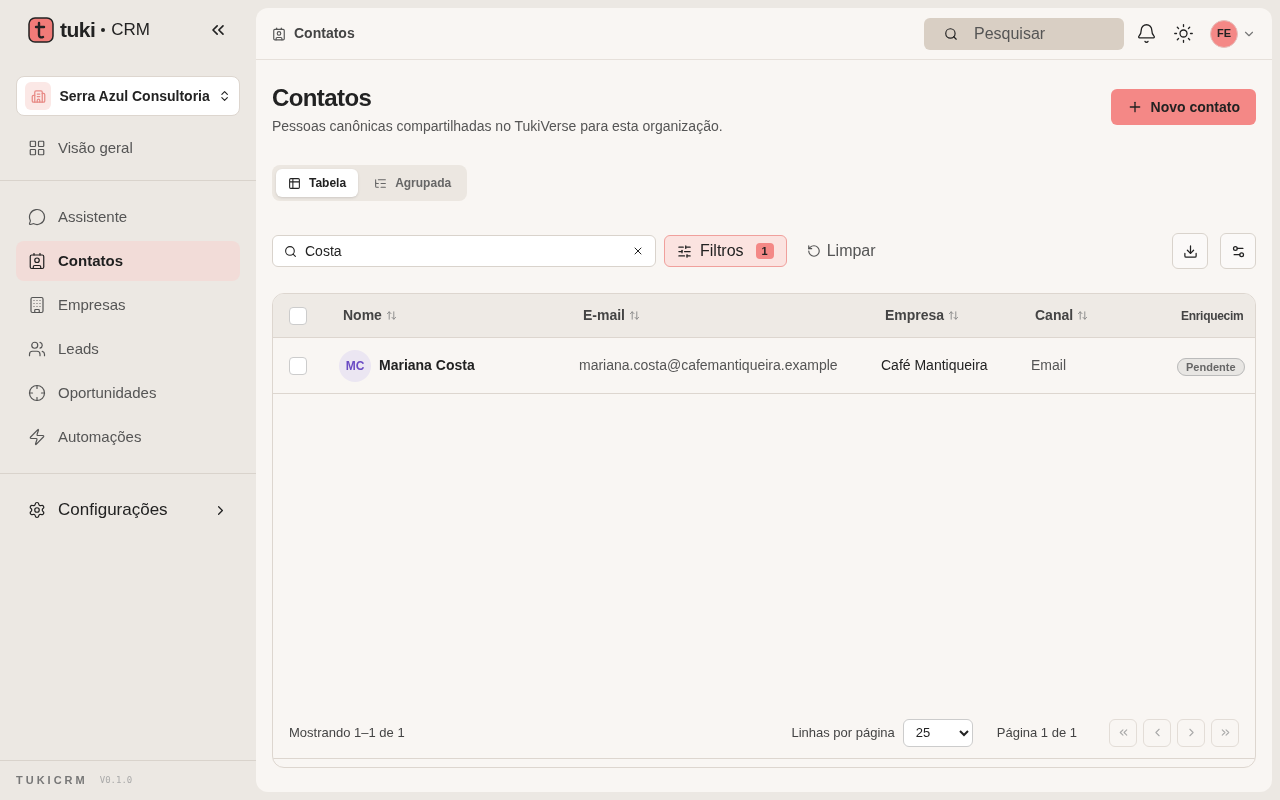  Describe the element at coordinates (362, 315) in the screenshot. I see `column-header: Nome` at that location.